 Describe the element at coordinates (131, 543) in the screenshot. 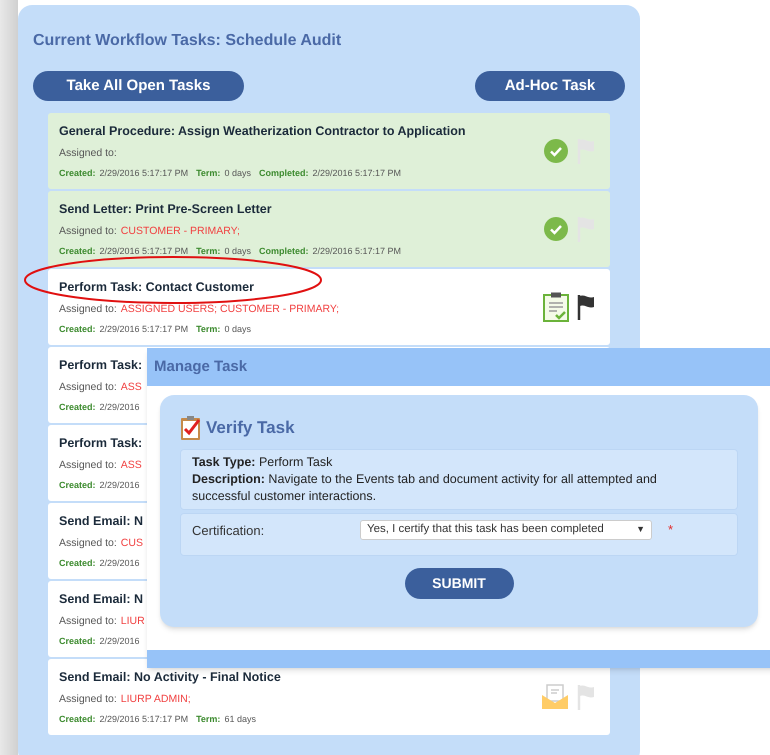

I see `assignee-text: CUS` at that location.